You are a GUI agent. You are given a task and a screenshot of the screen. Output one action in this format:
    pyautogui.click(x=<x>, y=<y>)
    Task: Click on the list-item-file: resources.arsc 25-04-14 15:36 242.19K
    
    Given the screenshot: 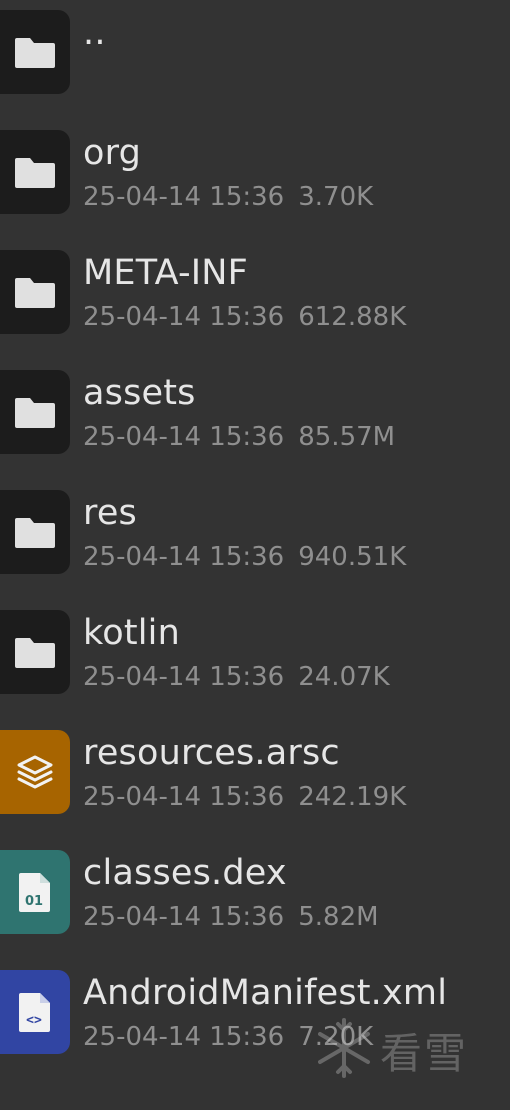 What is the action you would take?
    pyautogui.click(x=255, y=770)
    